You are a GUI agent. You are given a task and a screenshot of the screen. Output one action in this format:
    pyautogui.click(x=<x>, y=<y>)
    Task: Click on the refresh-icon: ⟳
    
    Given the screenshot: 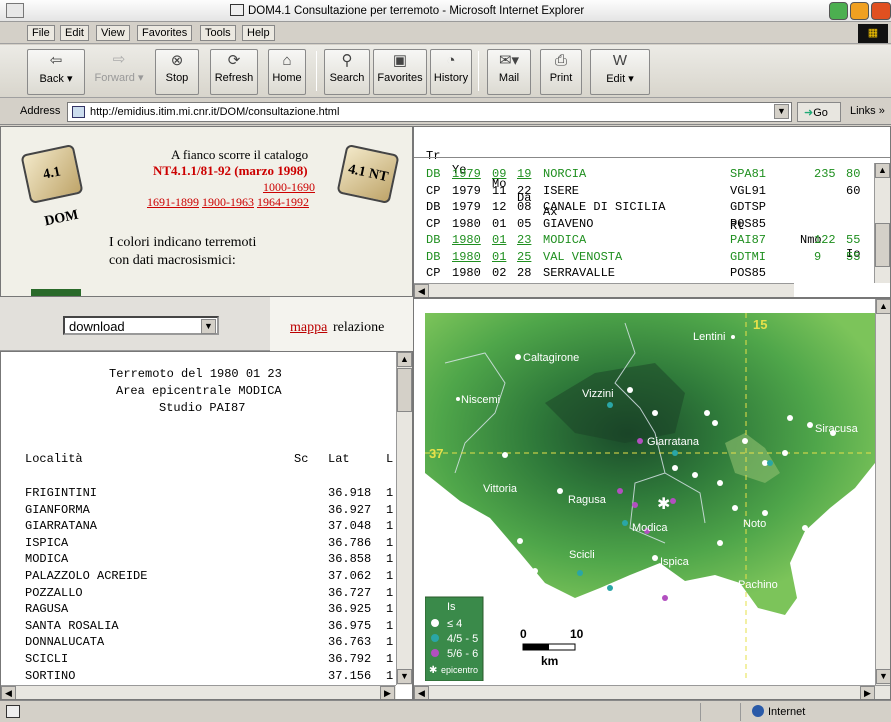 What is the action you would take?
    pyautogui.click(x=234, y=60)
    